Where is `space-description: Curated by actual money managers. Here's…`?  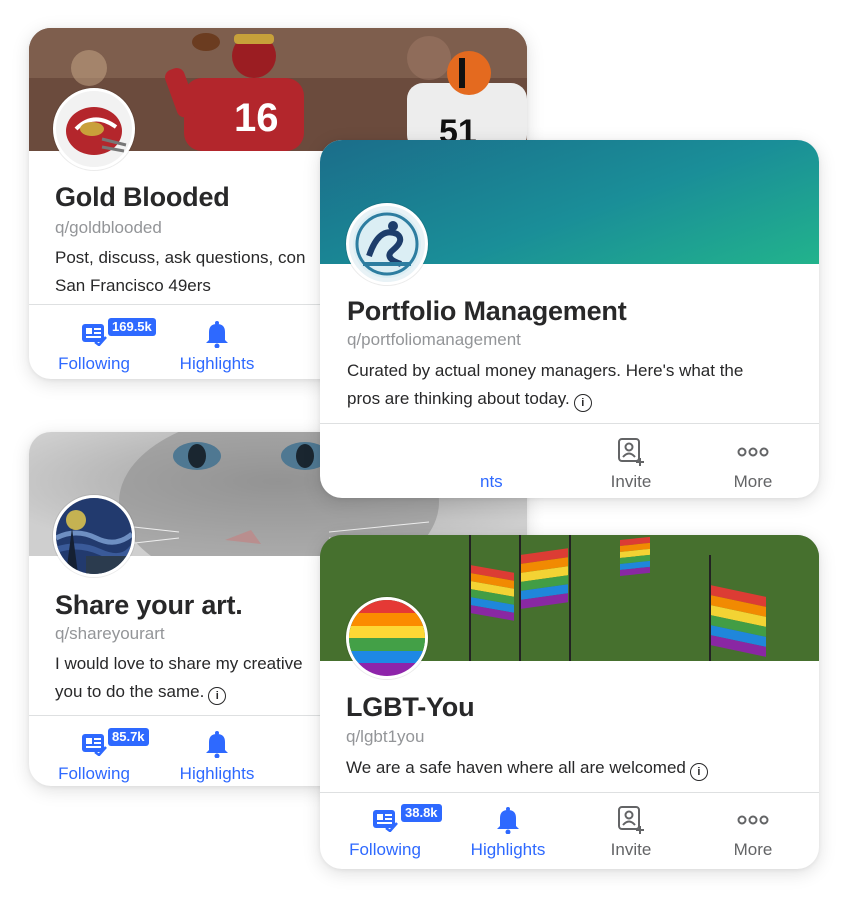 space-description: Curated by actual money managers. Here's… is located at coordinates (577, 385).